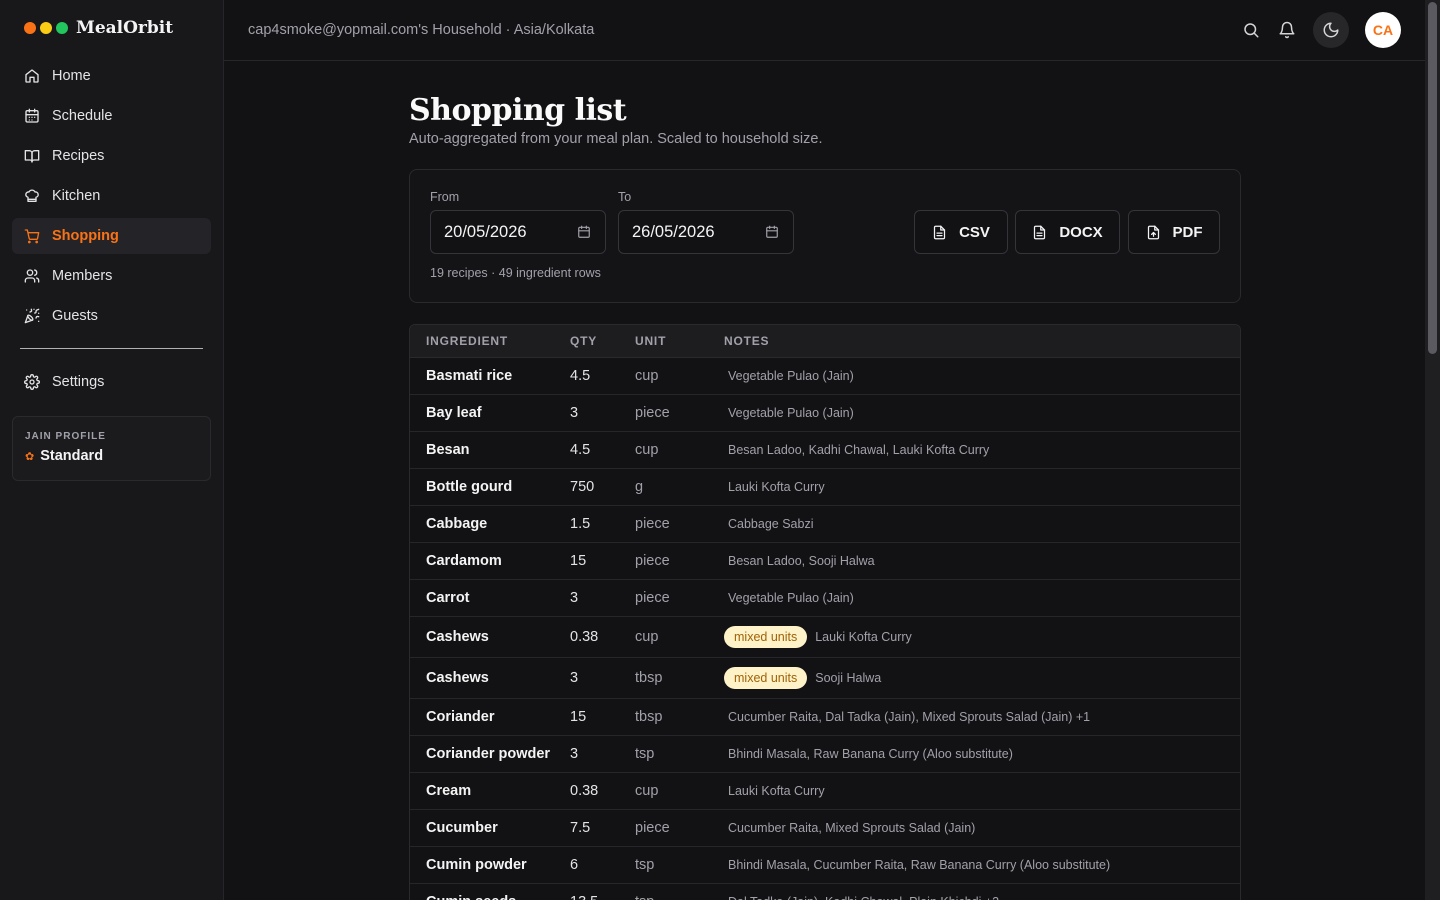 This screenshot has width=1440, height=900. I want to click on sidebar-item-recipes: Recipes, so click(111, 156).